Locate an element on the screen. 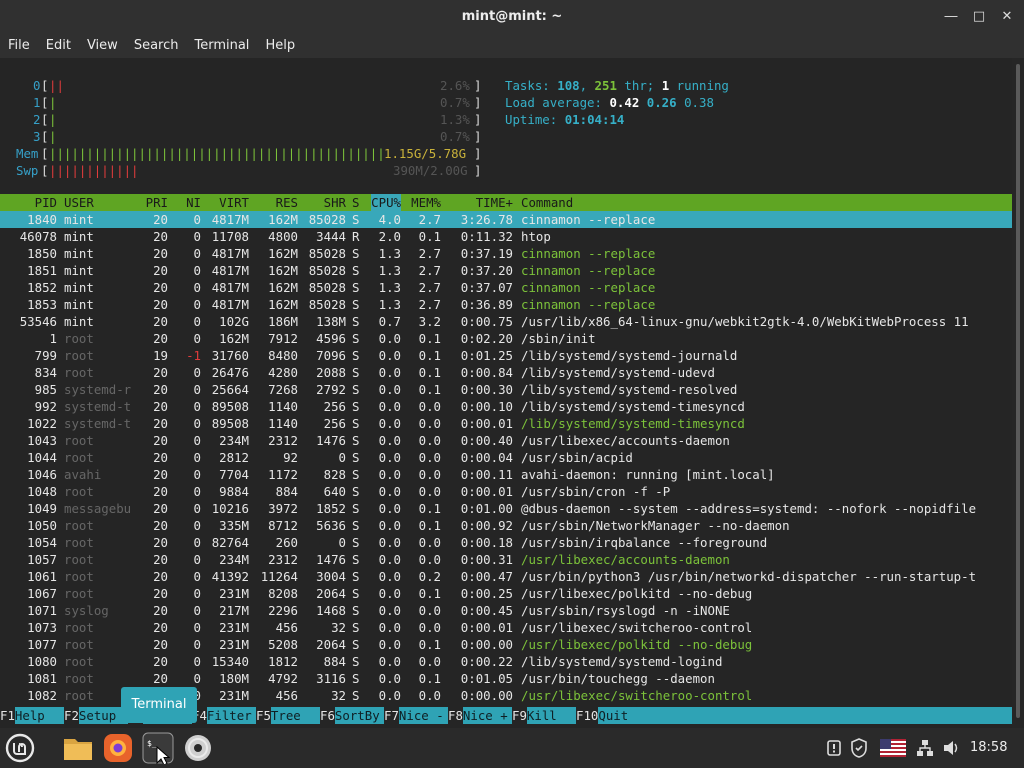 The image size is (1024, 768). maximize-button: □ is located at coordinates (979, 17).